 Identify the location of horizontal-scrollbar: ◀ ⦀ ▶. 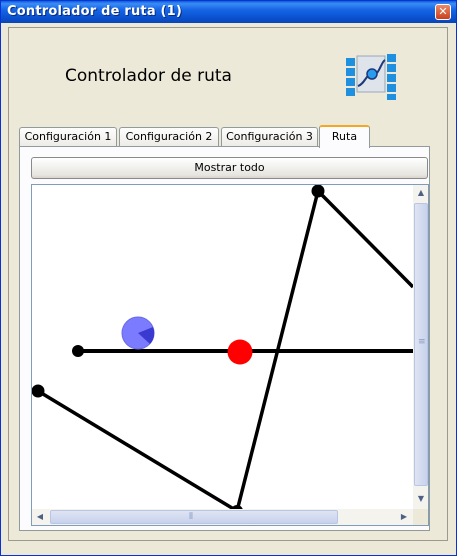
(222, 517).